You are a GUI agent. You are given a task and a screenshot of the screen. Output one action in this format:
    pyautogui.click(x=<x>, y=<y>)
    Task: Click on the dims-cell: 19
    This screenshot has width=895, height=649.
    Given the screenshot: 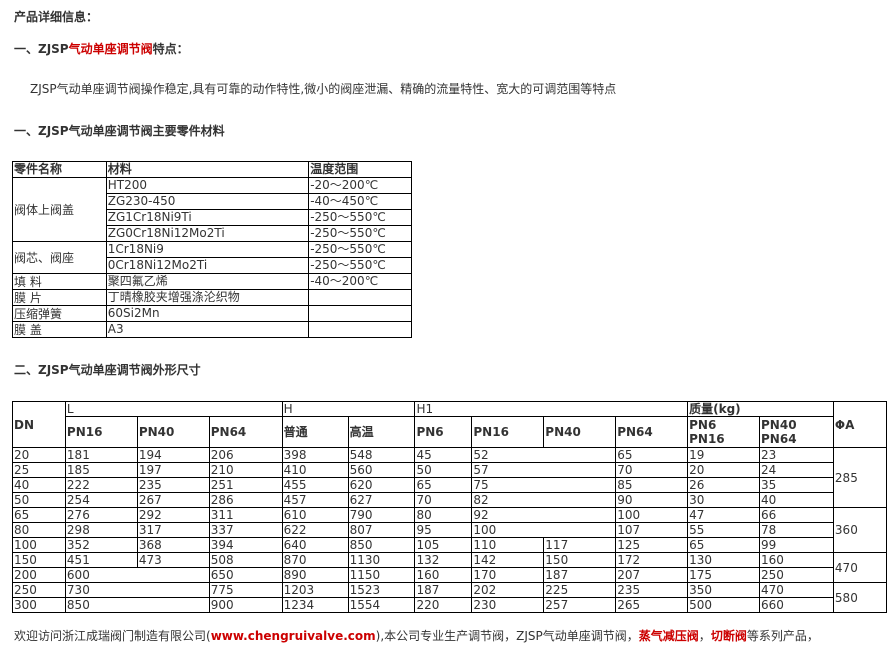 What is the action you would take?
    pyautogui.click(x=724, y=455)
    